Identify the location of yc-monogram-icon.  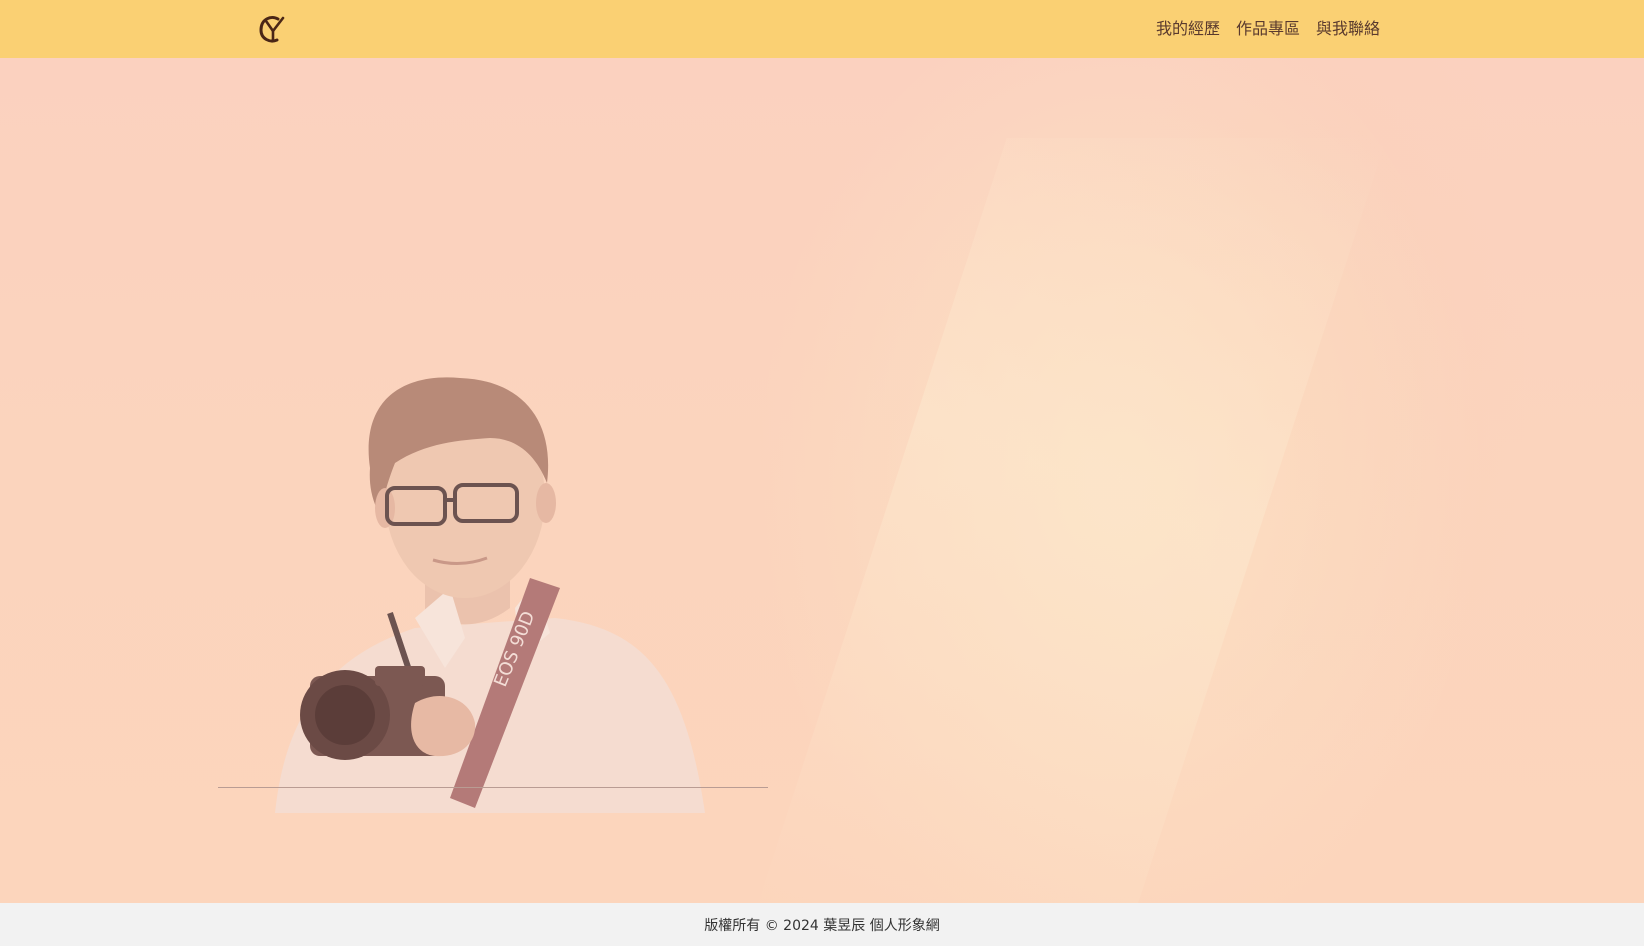
(272, 29).